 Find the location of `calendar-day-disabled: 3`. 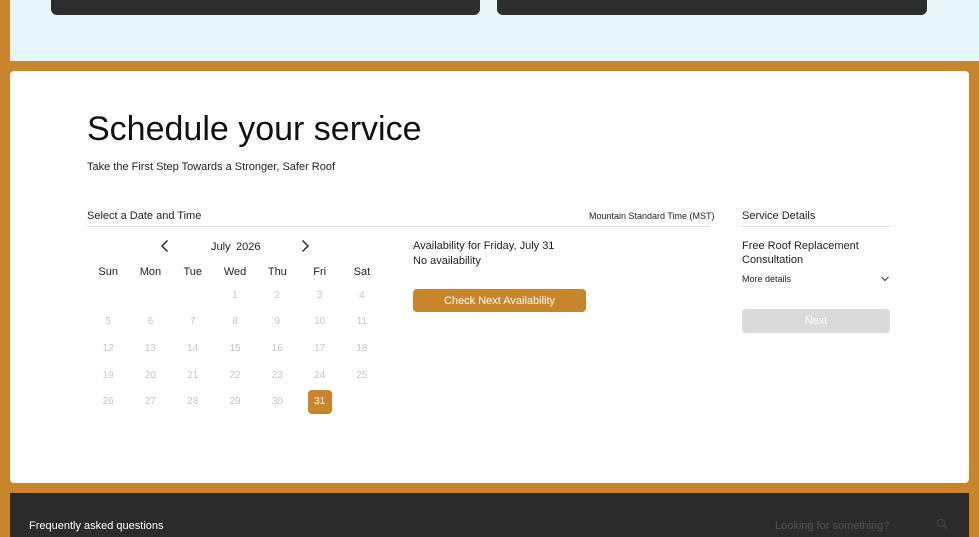

calendar-day-disabled: 3 is located at coordinates (319, 295).